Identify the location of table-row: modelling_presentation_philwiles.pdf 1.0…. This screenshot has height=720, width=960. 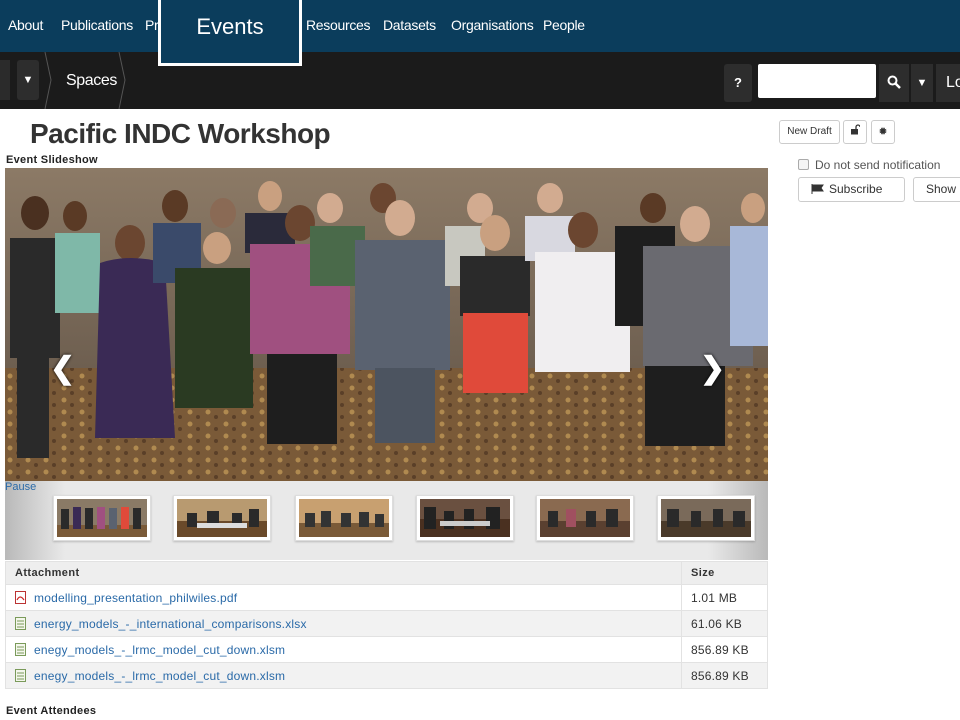
(386, 597).